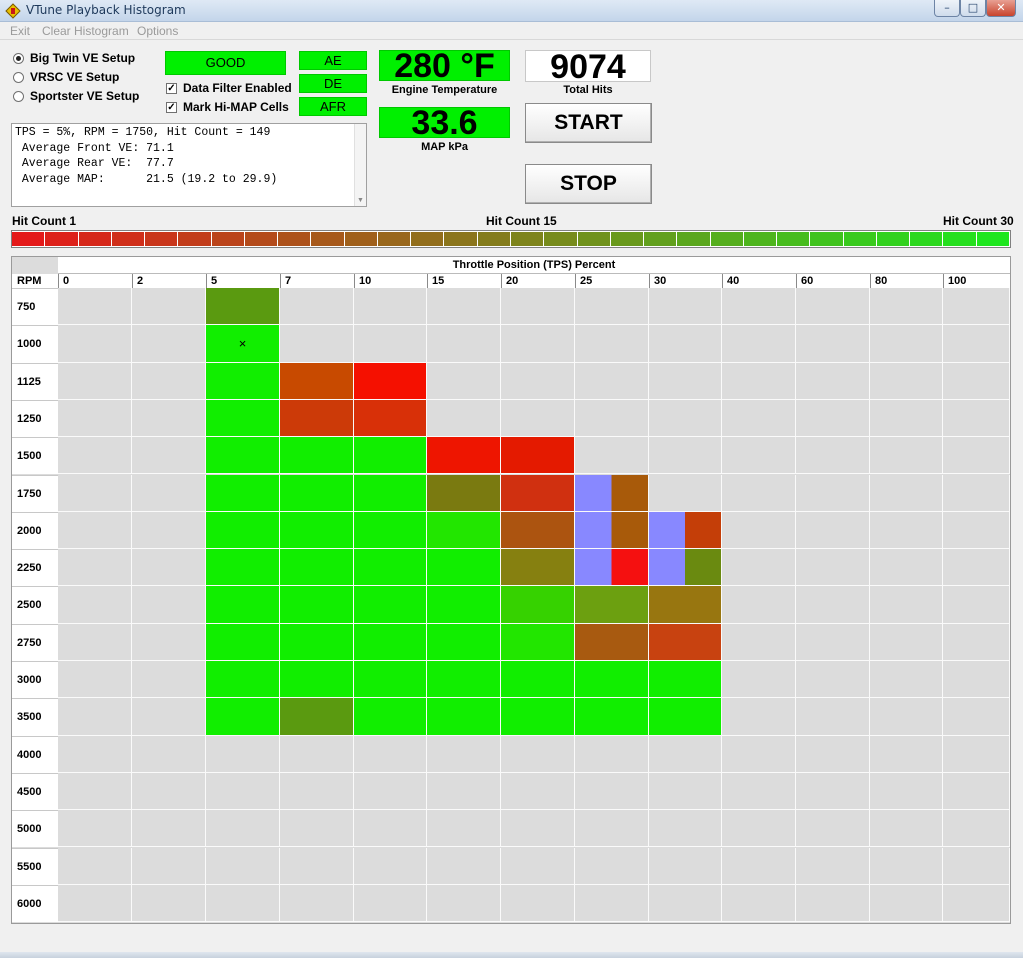 The image size is (1023, 958). I want to click on radio-vrsc: VRSC VE Setup, so click(66, 77).